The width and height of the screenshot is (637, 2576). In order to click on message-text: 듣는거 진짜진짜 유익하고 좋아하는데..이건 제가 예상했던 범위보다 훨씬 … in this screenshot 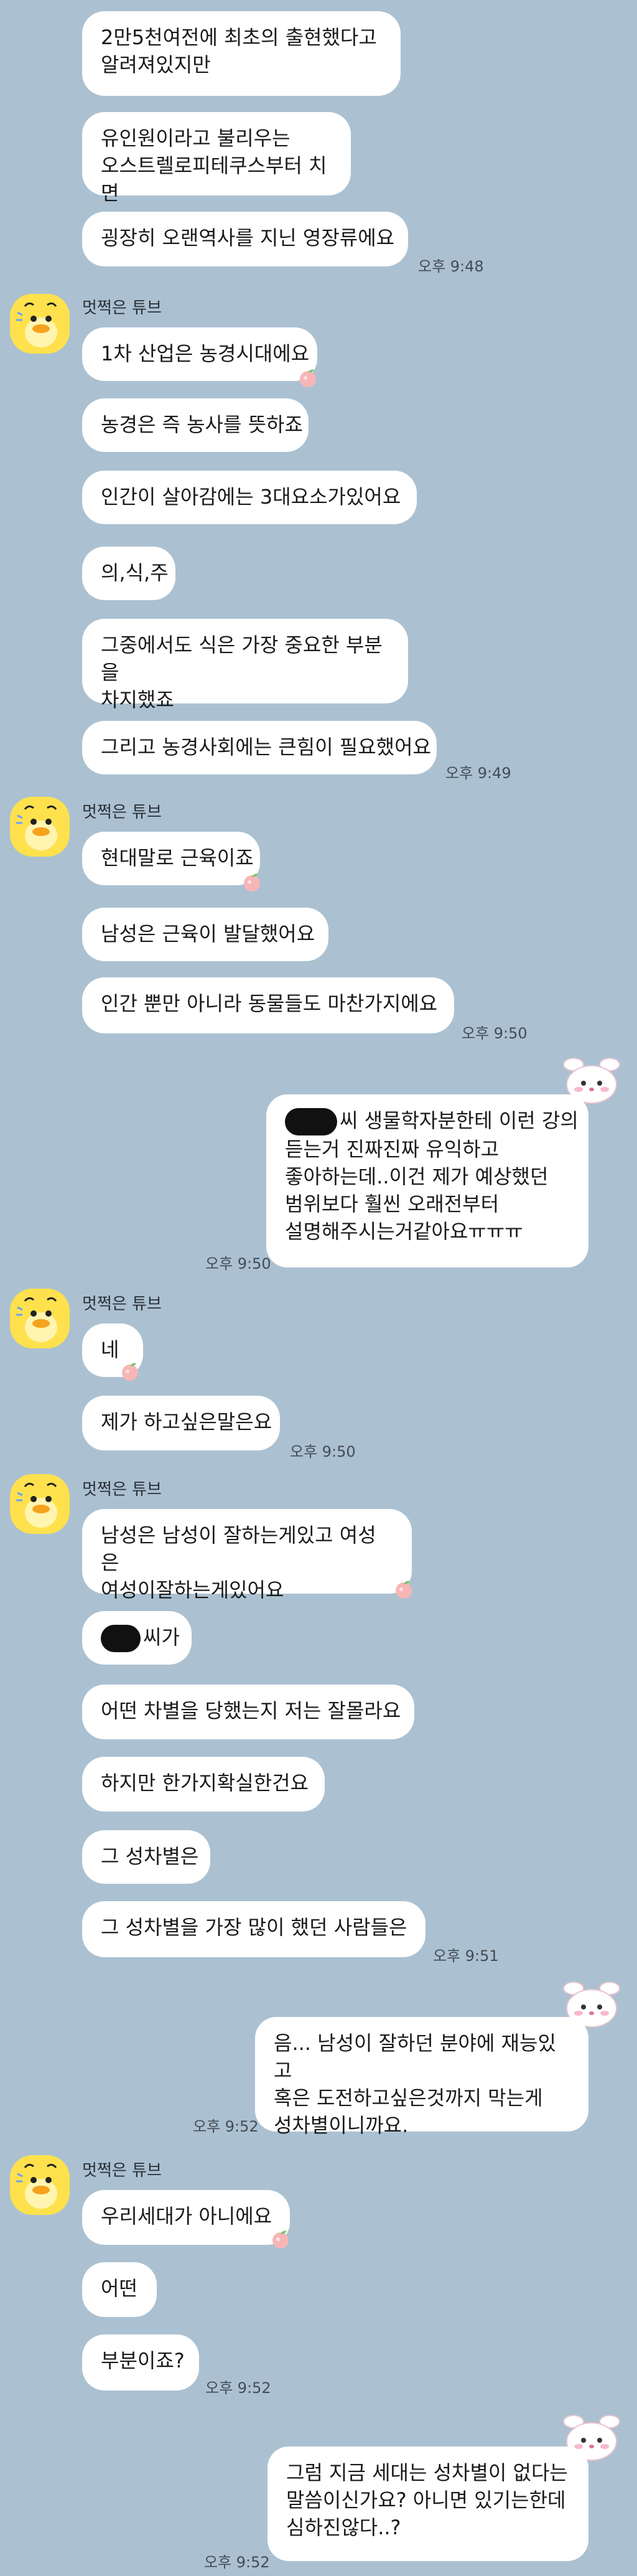, I will do `click(417, 1190)`.